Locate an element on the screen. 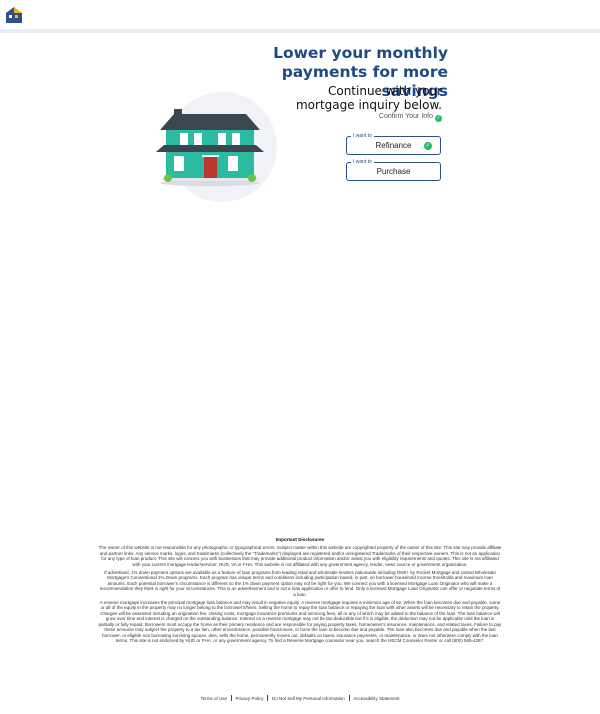 The image size is (600, 714). check-circle-icon: ✓ is located at coordinates (438, 118).